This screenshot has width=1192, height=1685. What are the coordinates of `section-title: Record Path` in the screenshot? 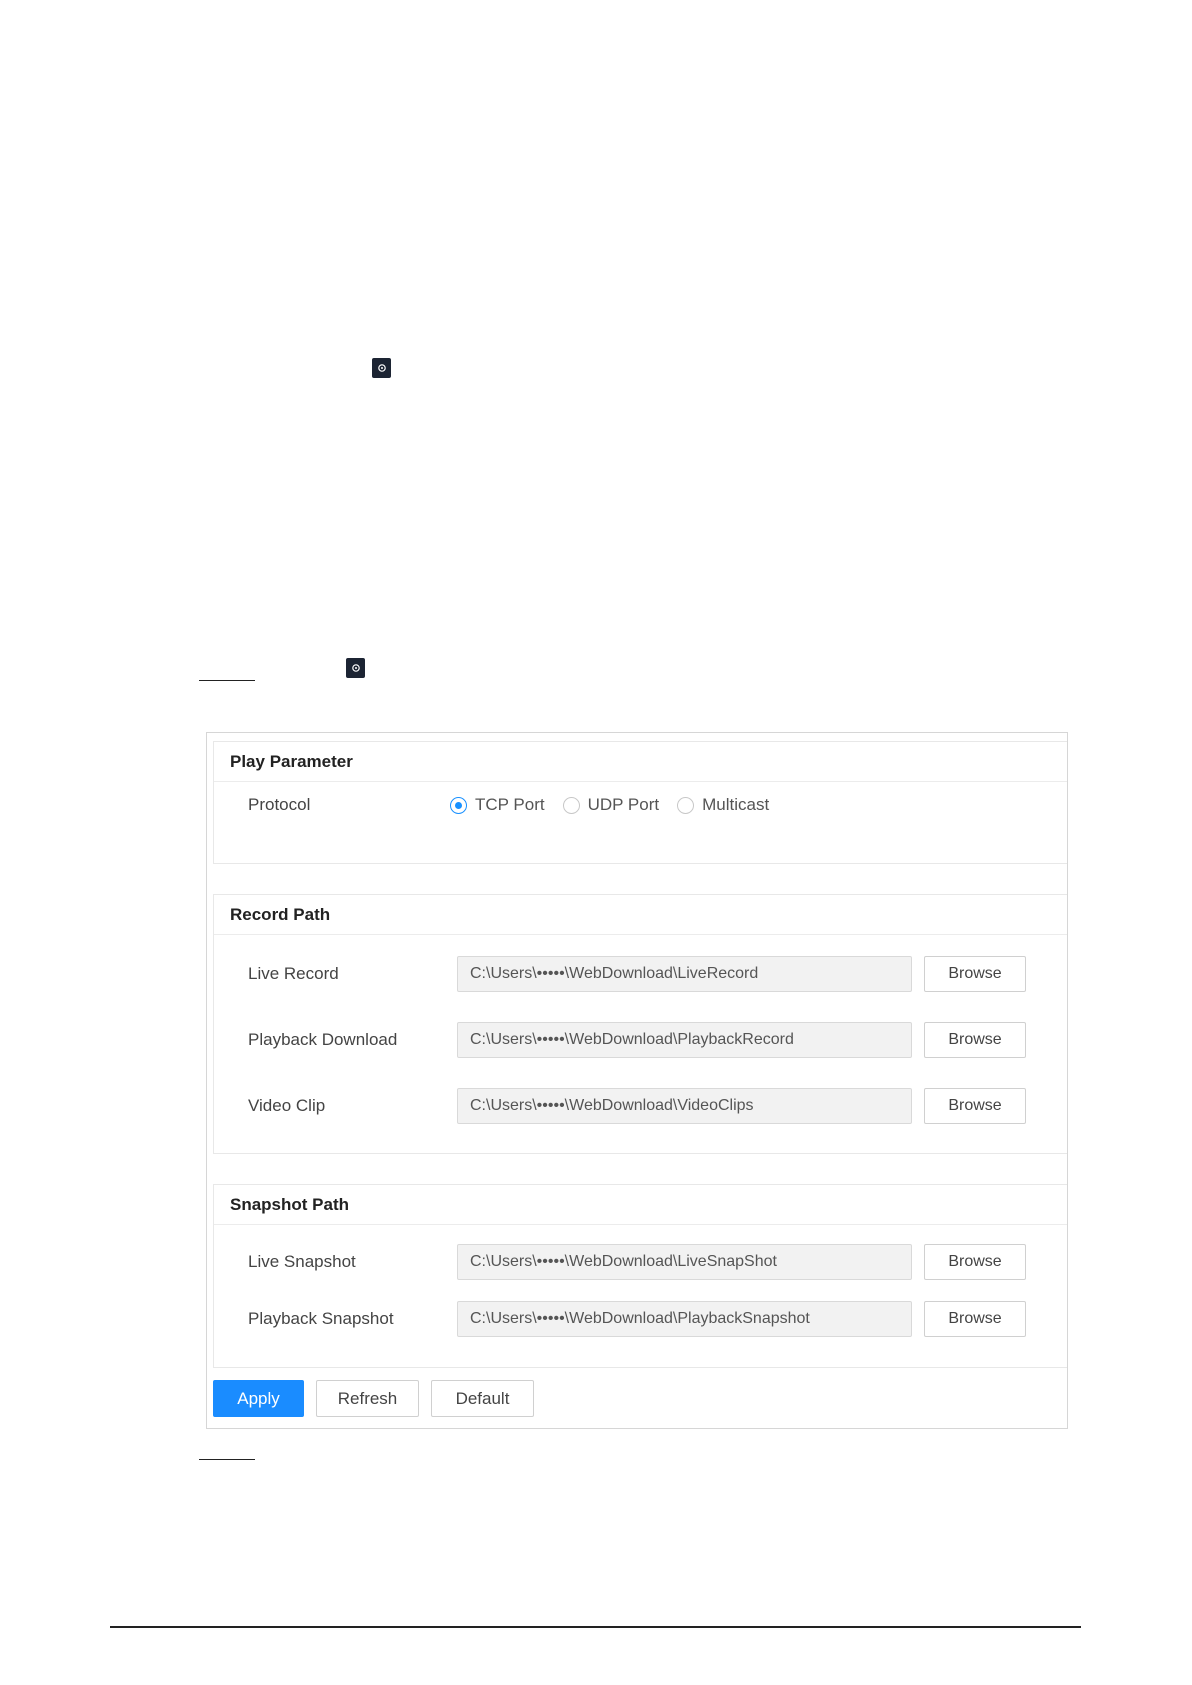 It's located at (640, 915).